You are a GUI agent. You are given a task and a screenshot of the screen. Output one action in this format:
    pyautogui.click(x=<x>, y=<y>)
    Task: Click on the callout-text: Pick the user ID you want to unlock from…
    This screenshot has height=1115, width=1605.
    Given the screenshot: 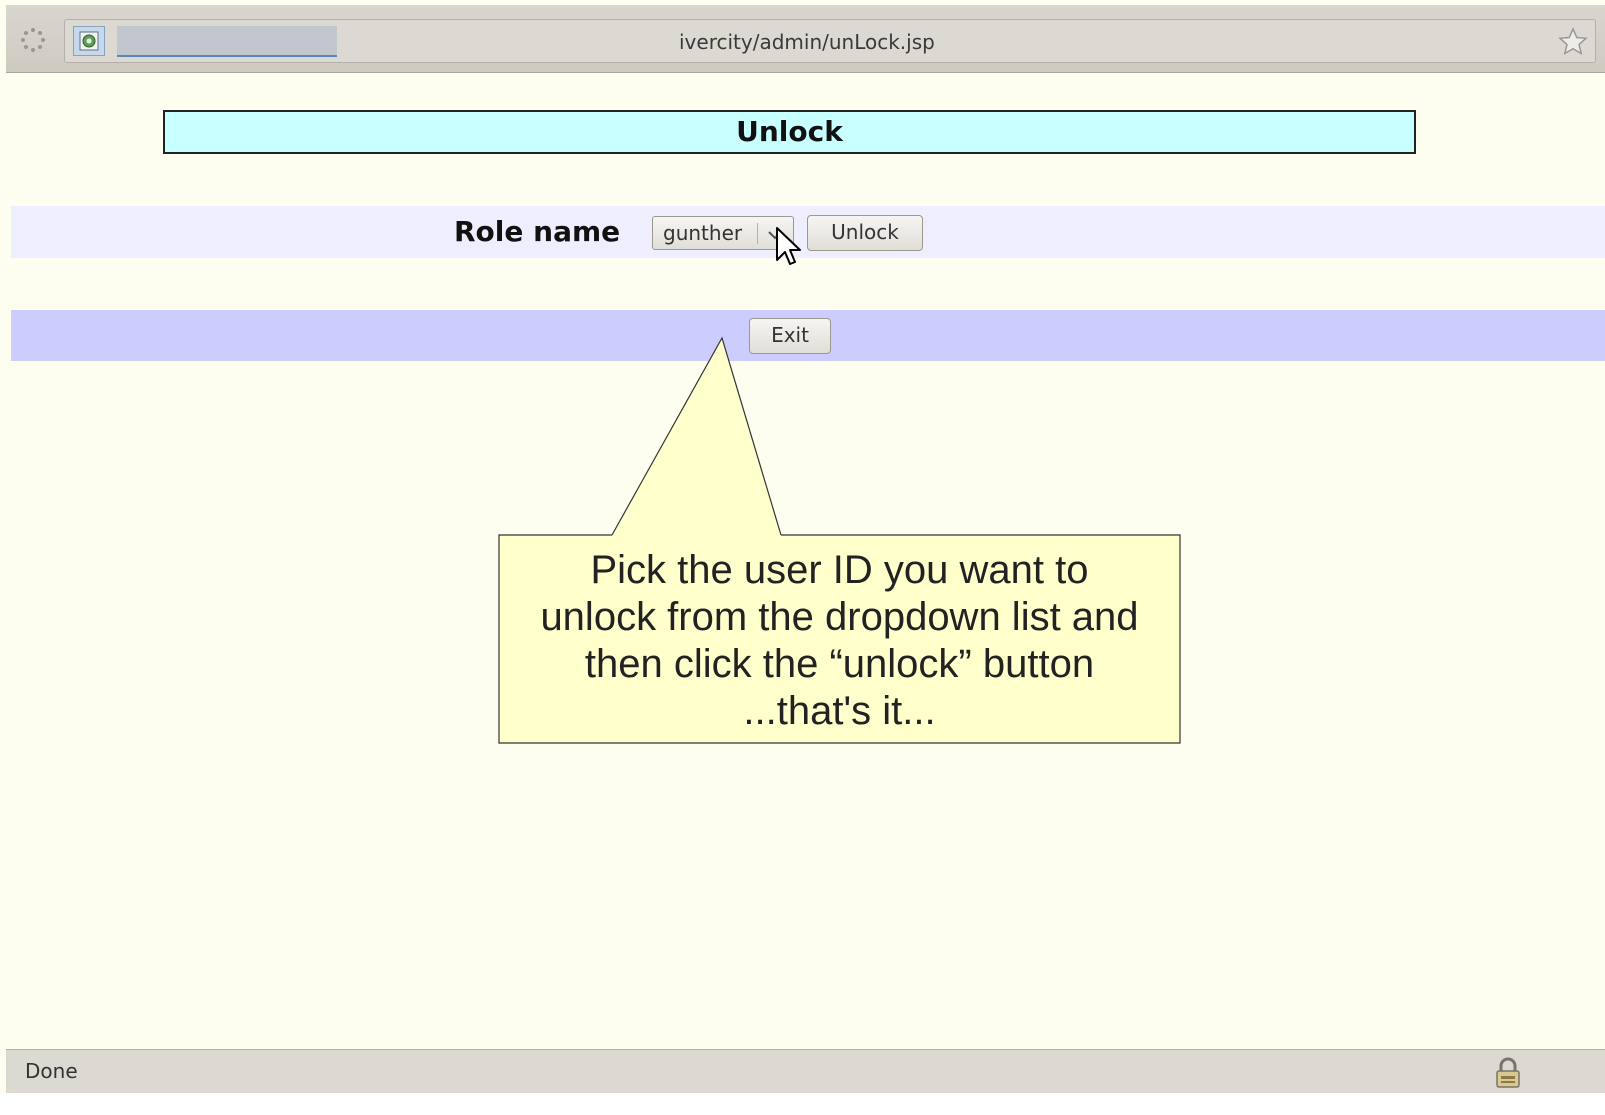 What is the action you would take?
    pyautogui.click(x=839, y=641)
    